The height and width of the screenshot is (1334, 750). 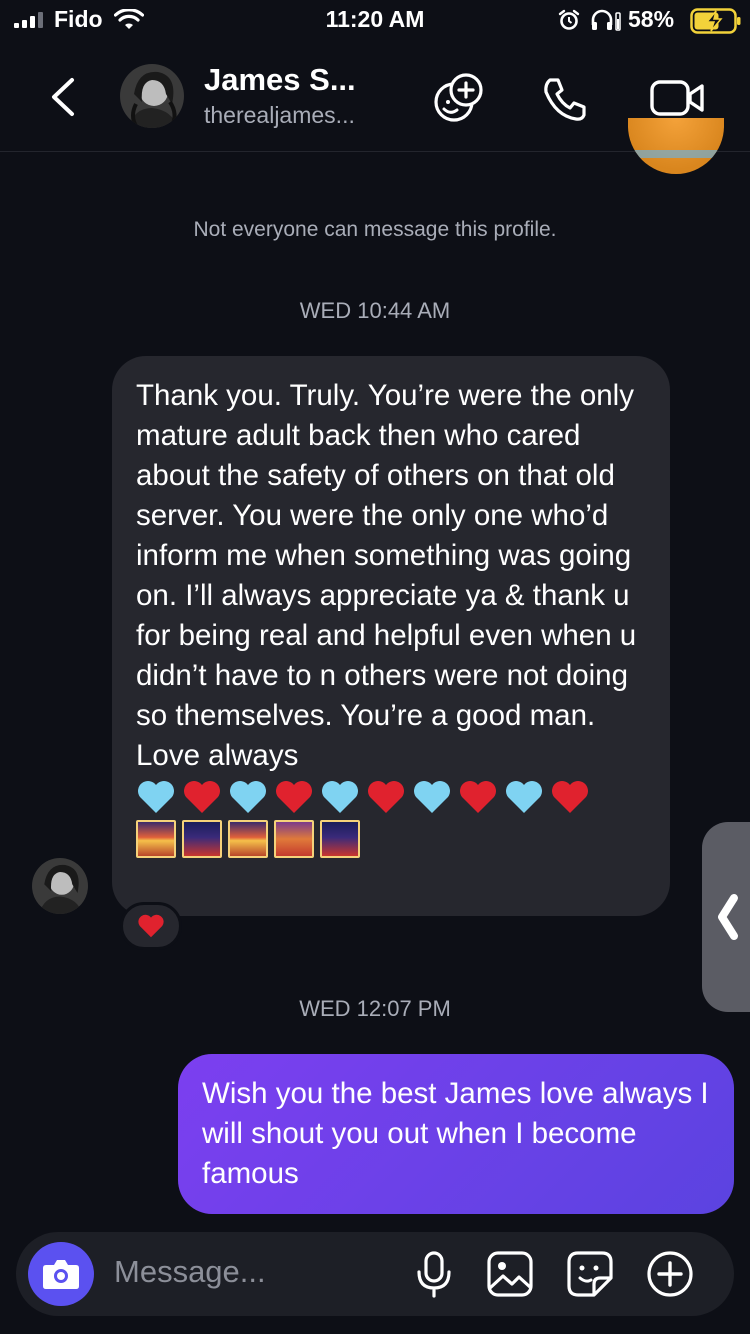 What do you see at coordinates (676, 146) in the screenshot?
I see `emoji-sticker-partial` at bounding box center [676, 146].